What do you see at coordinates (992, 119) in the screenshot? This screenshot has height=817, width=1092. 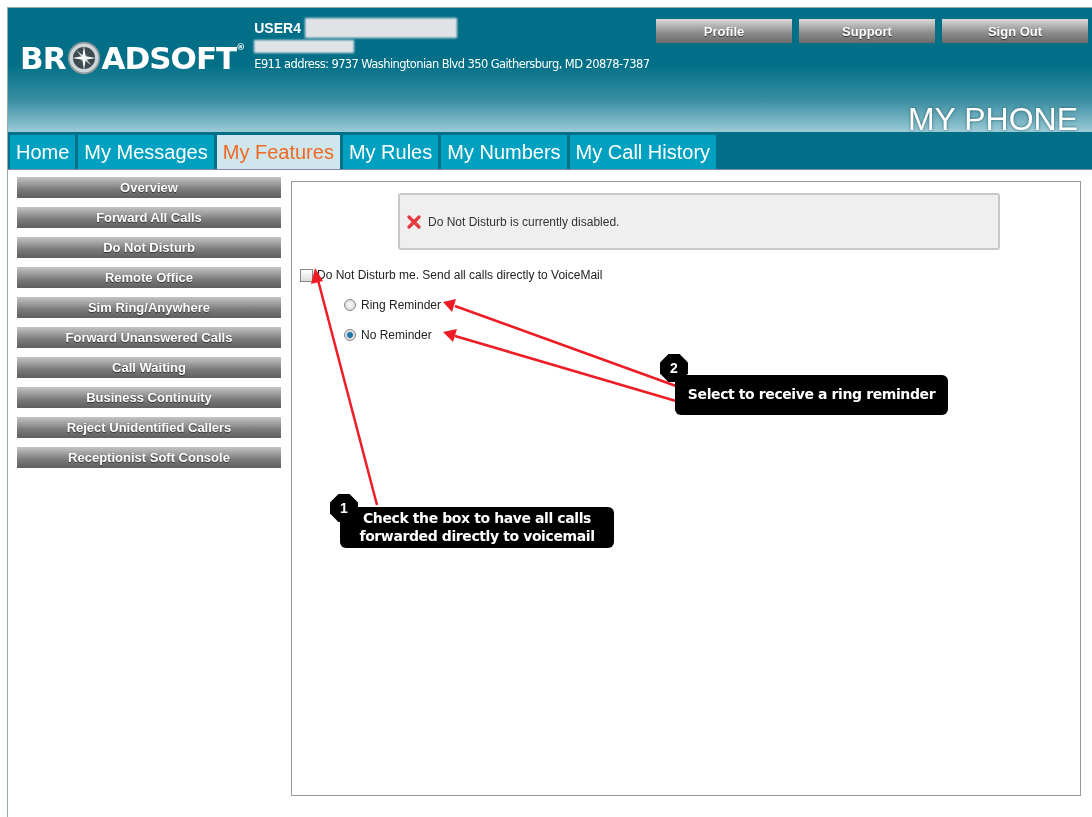 I see `portal-title: MY PHONE` at bounding box center [992, 119].